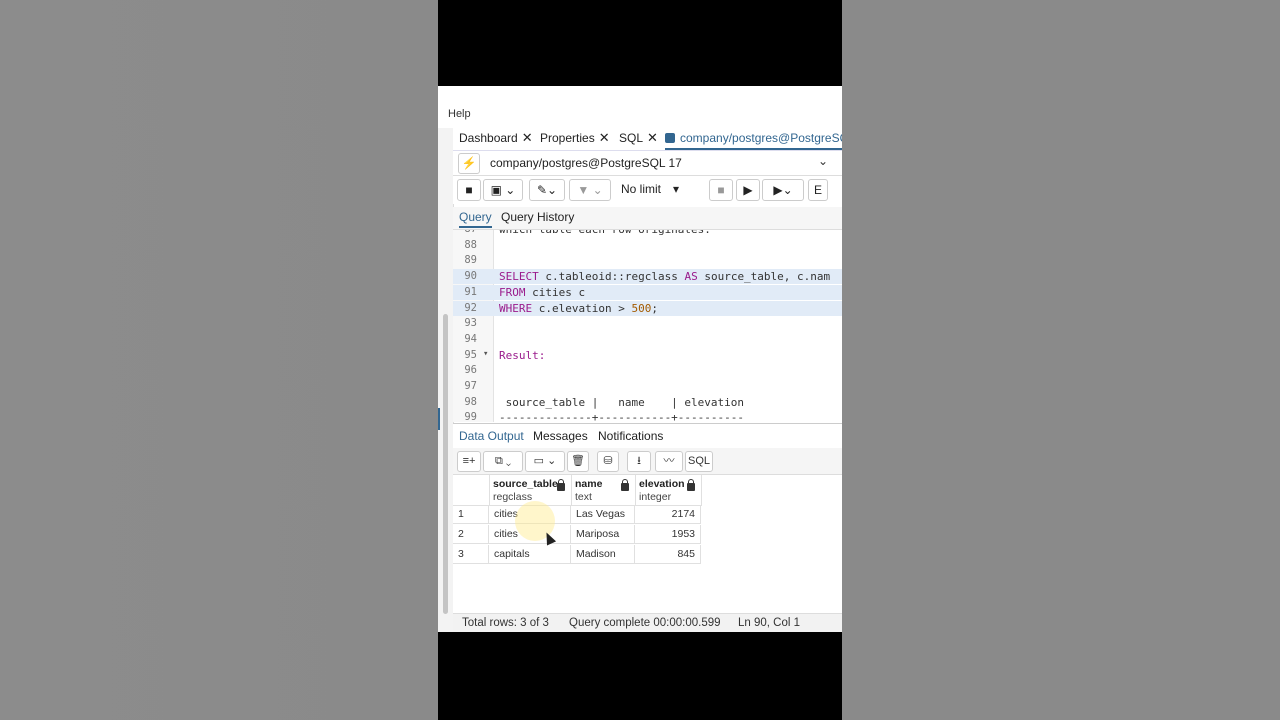 The image size is (1280, 720). Describe the element at coordinates (647, 308) in the screenshot. I see `code-line: 92 WHERE c.elevation > 500;` at that location.